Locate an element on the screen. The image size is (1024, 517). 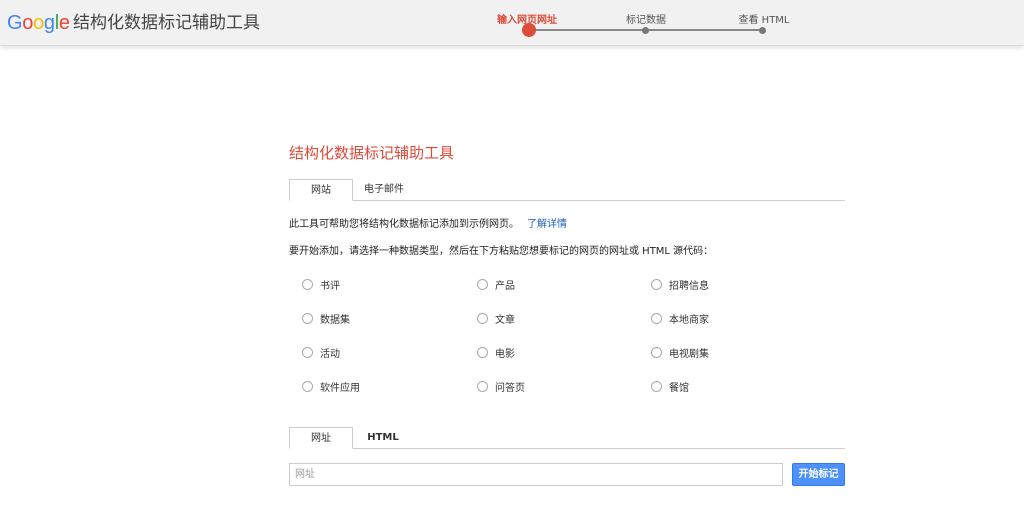
intro-text: 此工具可帮助您将结构化数据标记添加到示例网页。 了解详情 is located at coordinates (428, 222).